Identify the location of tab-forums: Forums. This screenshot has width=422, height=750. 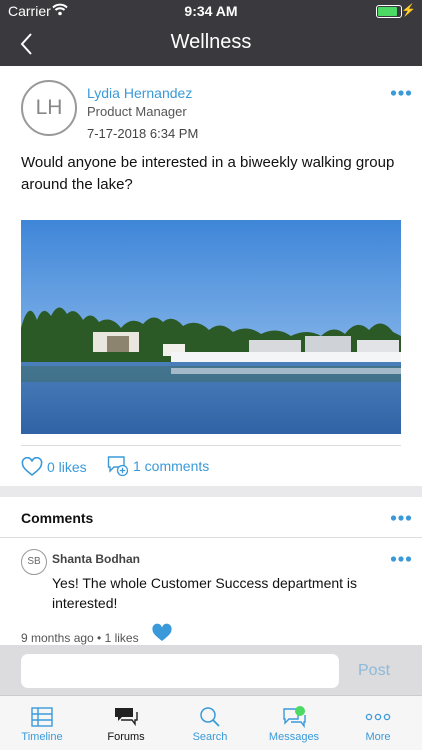
(126, 722).